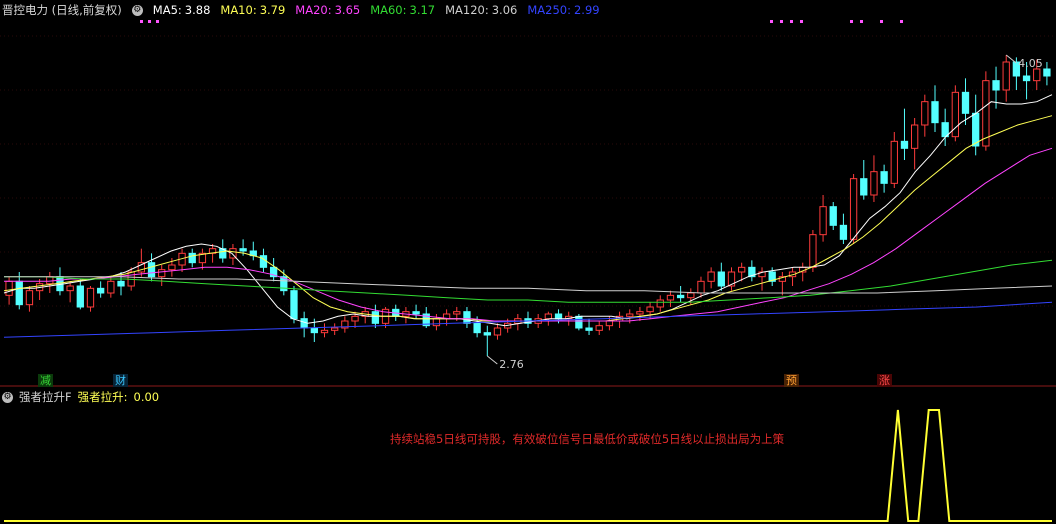 Image resolution: width=1056 pixels, height=524 pixels. I want to click on high-price-label: 4.05, so click(1030, 63).